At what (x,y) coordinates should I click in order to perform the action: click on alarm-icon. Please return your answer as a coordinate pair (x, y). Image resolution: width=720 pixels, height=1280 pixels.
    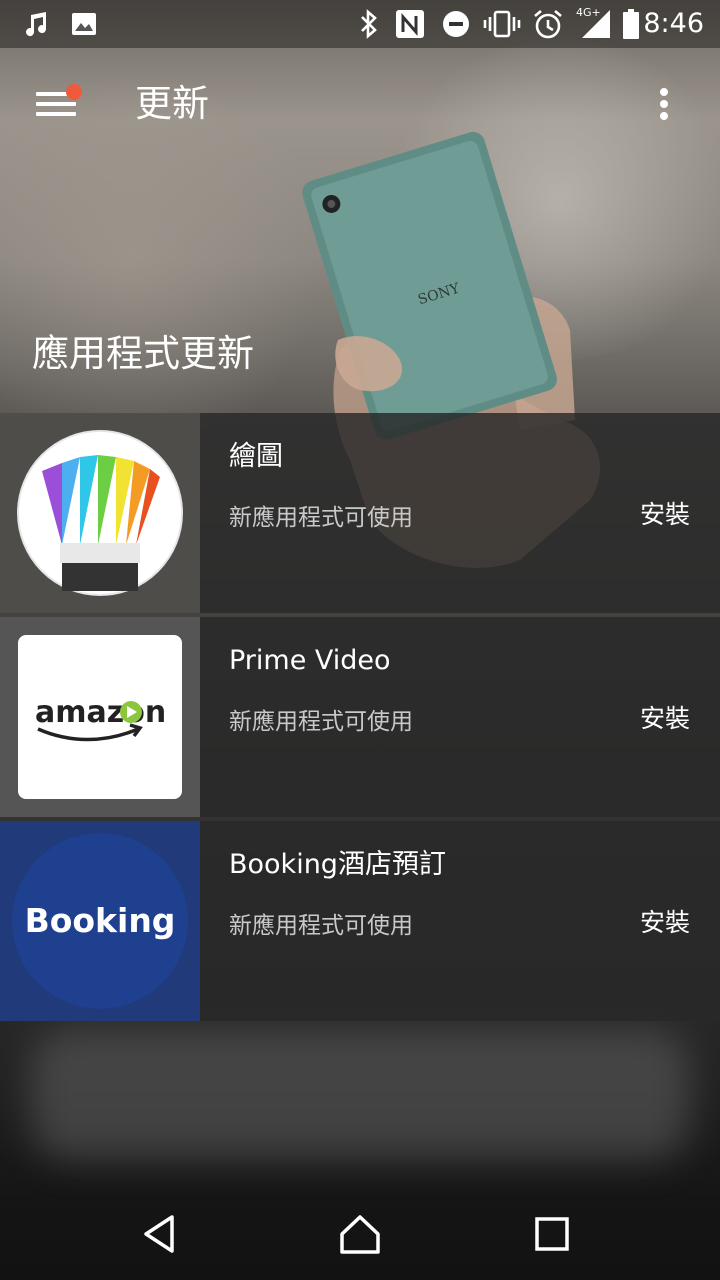
    Looking at the image, I should click on (548, 24).